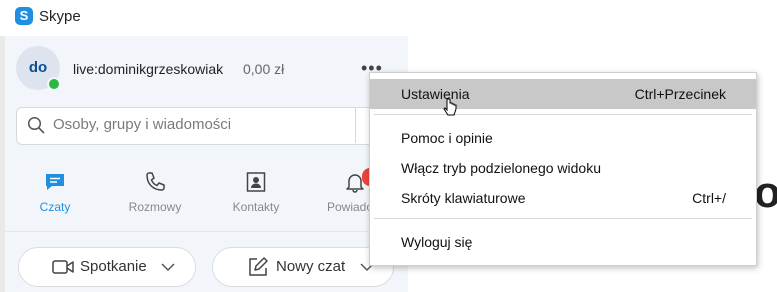 This screenshot has height=292, width=777. I want to click on new-chat-label: Nowy czat, so click(311, 266).